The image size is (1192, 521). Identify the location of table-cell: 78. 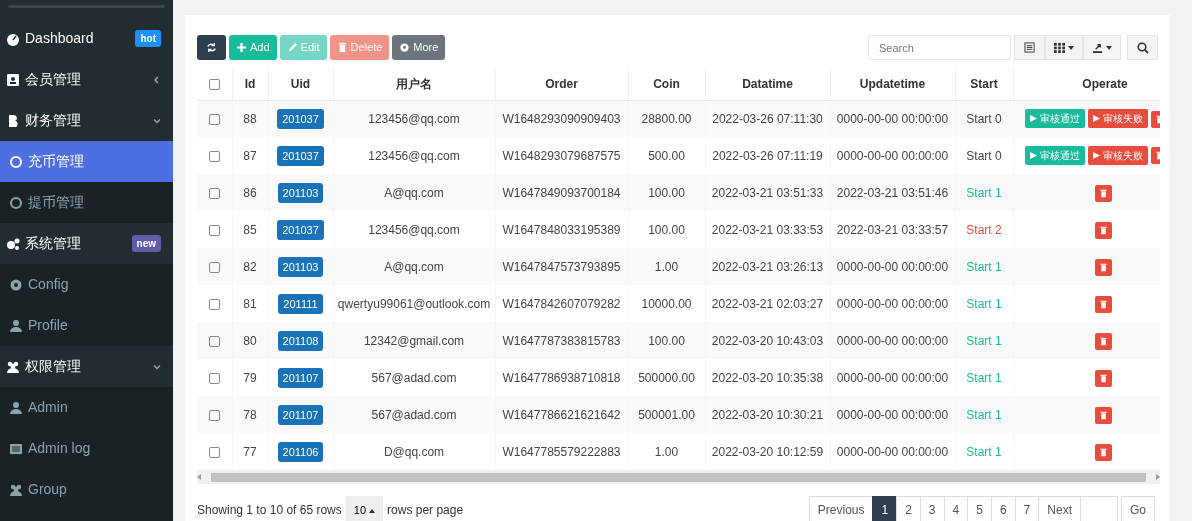
(250, 414).